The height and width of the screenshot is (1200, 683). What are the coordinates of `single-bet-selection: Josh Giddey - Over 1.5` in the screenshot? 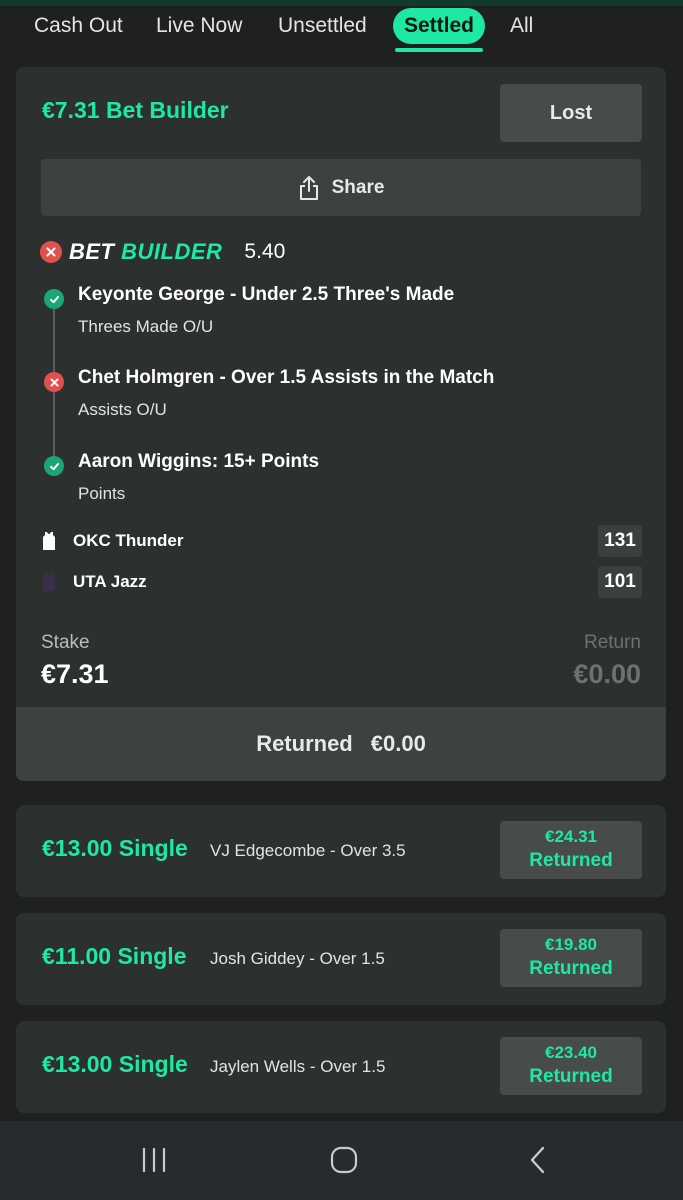 It's located at (297, 958).